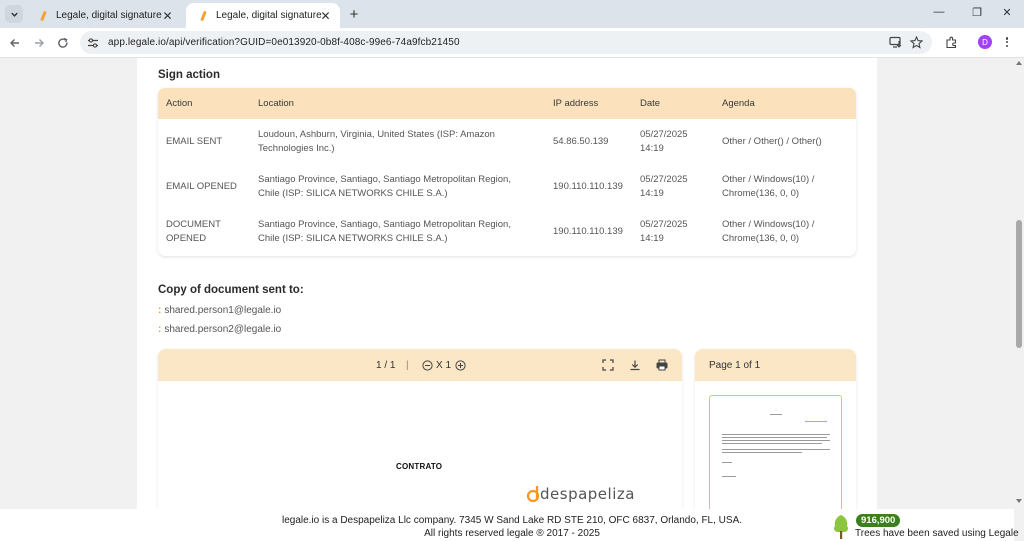  I want to click on despapeliza-mark-icon, so click(533, 494).